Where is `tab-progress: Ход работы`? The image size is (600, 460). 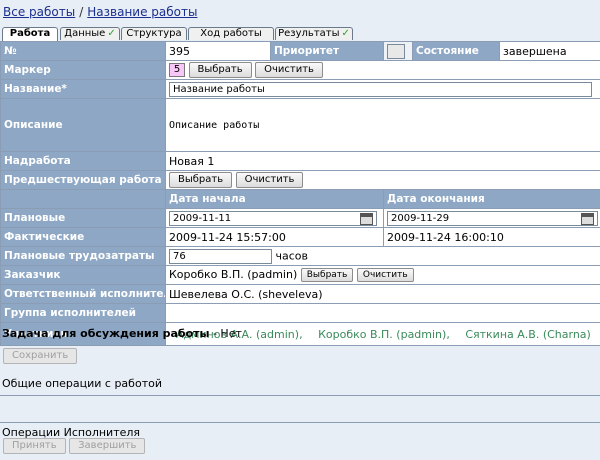 tab-progress: Ход работы is located at coordinates (231, 33).